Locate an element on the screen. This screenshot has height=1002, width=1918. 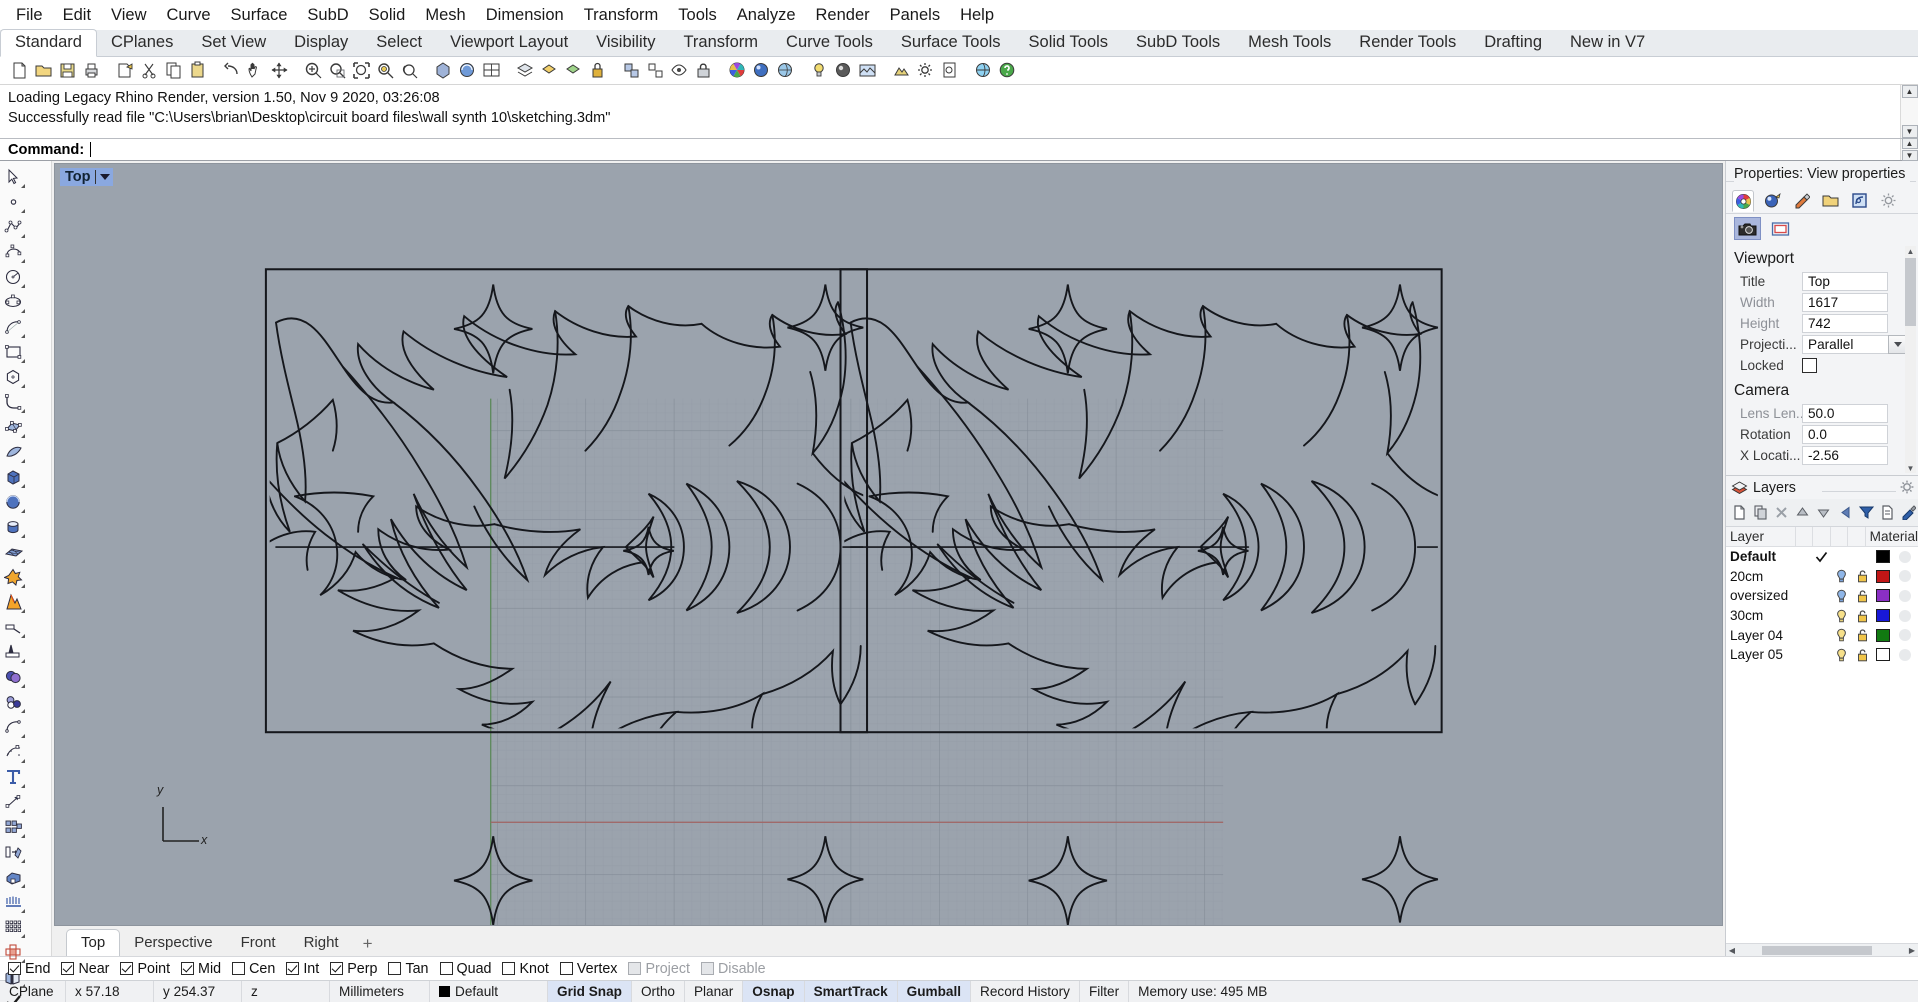
hide-objects-icon is located at coordinates (679, 70).